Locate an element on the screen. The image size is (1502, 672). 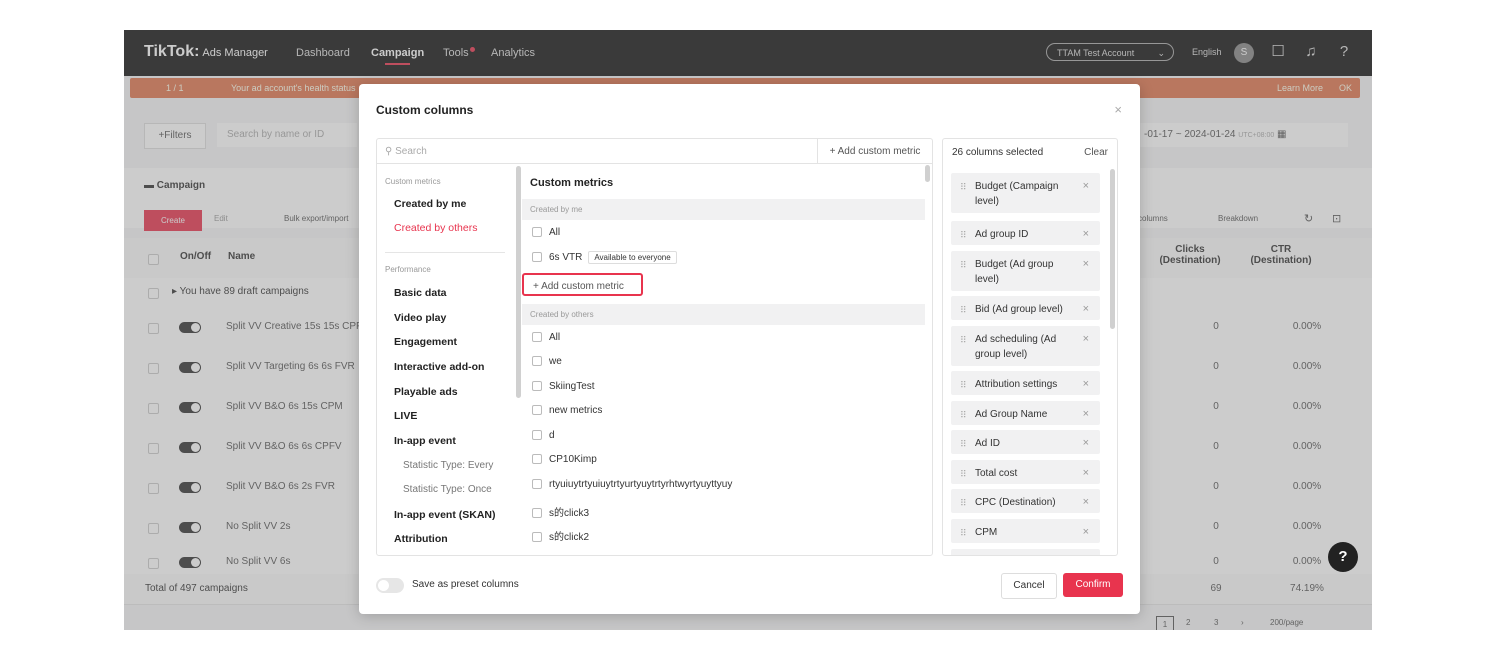
clear-button: Clear is located at coordinates (1096, 152).